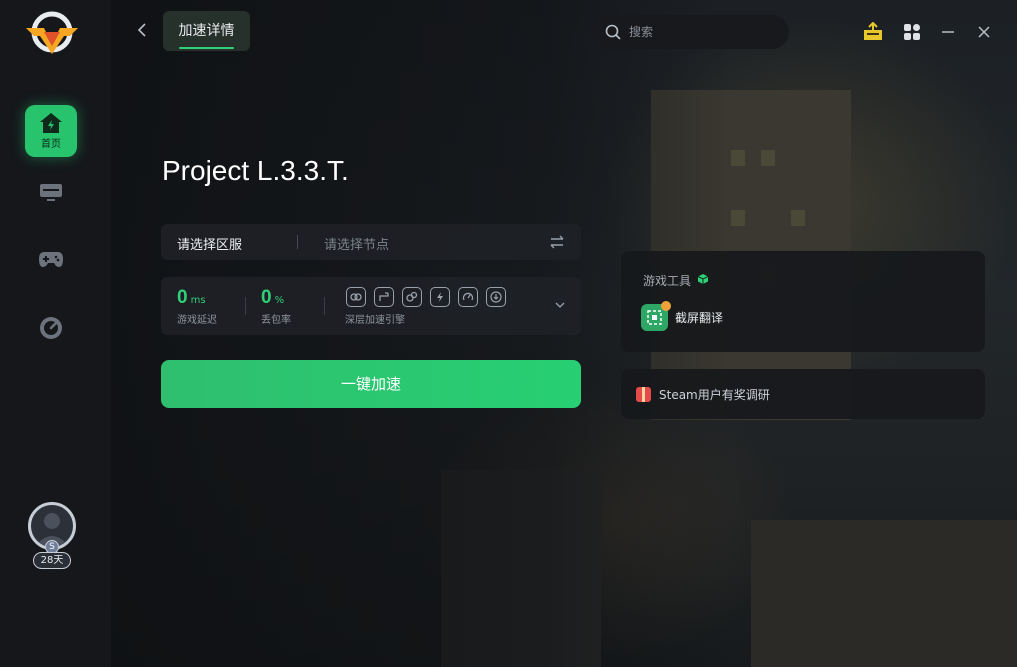  Describe the element at coordinates (468, 297) in the screenshot. I see `gauge-icon` at that location.